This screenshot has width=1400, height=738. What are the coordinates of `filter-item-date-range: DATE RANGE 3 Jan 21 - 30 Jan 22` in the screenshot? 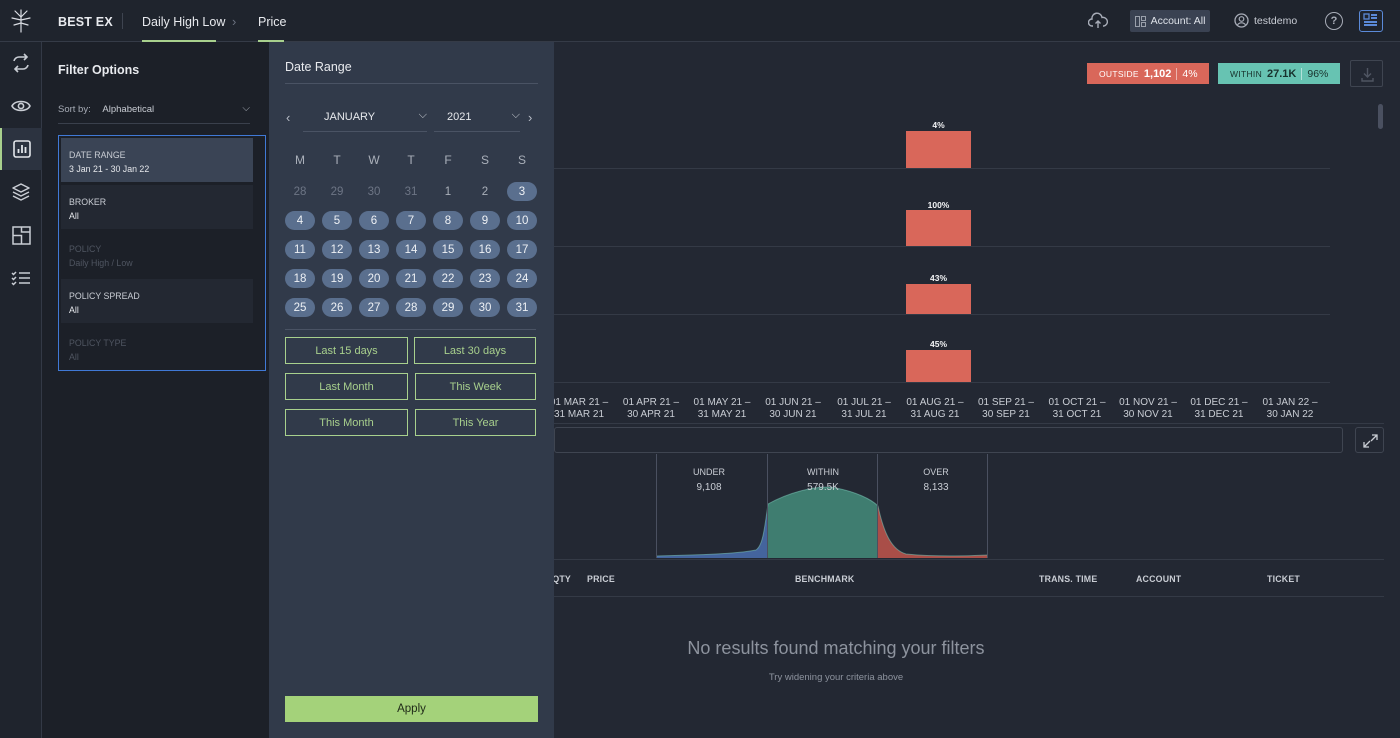 It's located at (157, 160).